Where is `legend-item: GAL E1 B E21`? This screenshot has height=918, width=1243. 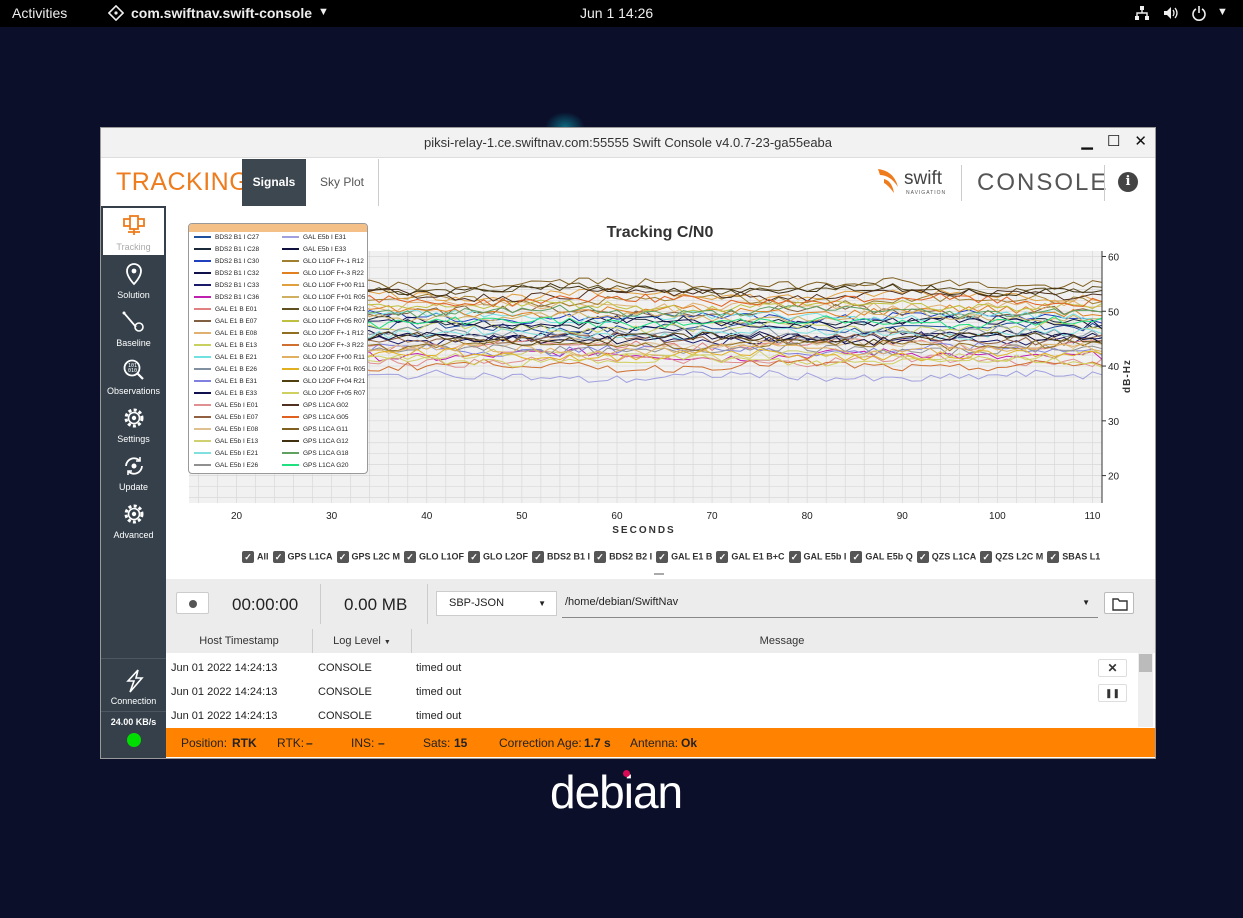
legend-item: GAL E1 B E21 is located at coordinates (225, 357).